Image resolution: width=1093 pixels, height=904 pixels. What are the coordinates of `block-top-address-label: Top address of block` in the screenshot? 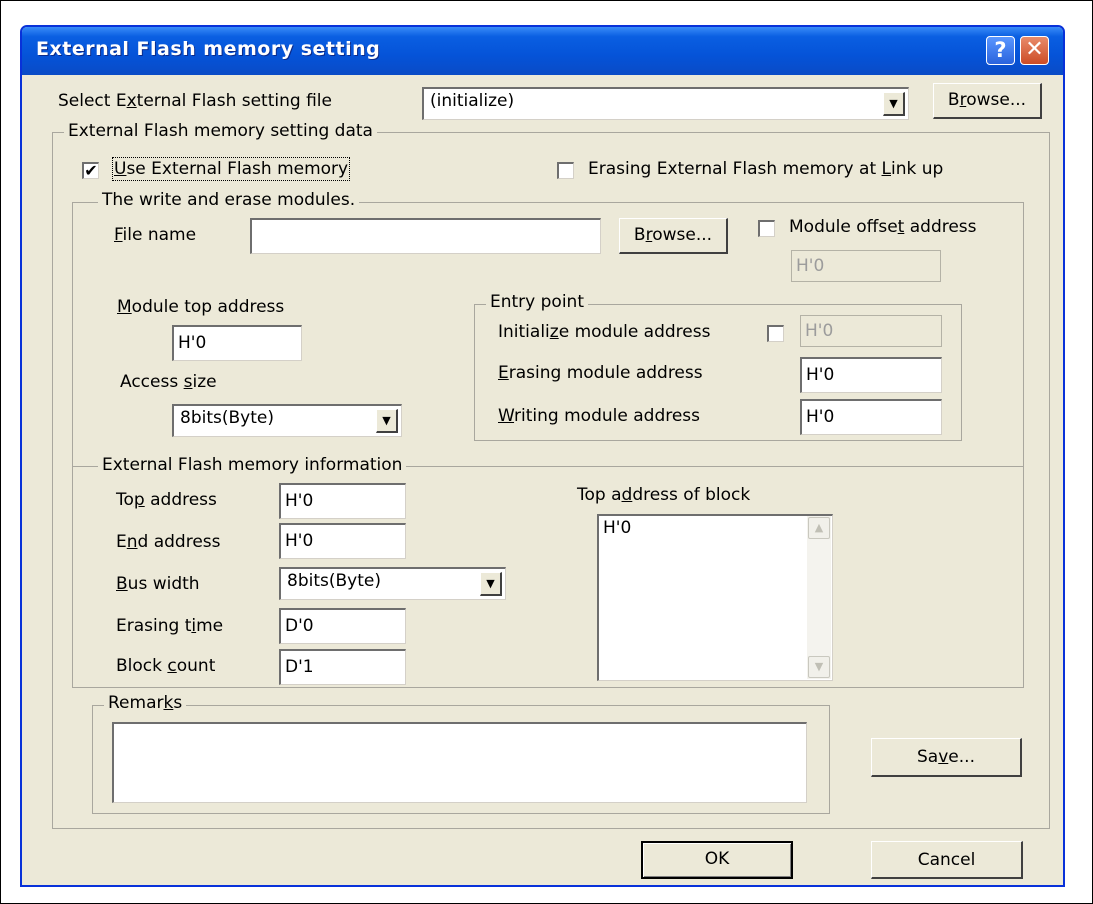 It's located at (664, 495).